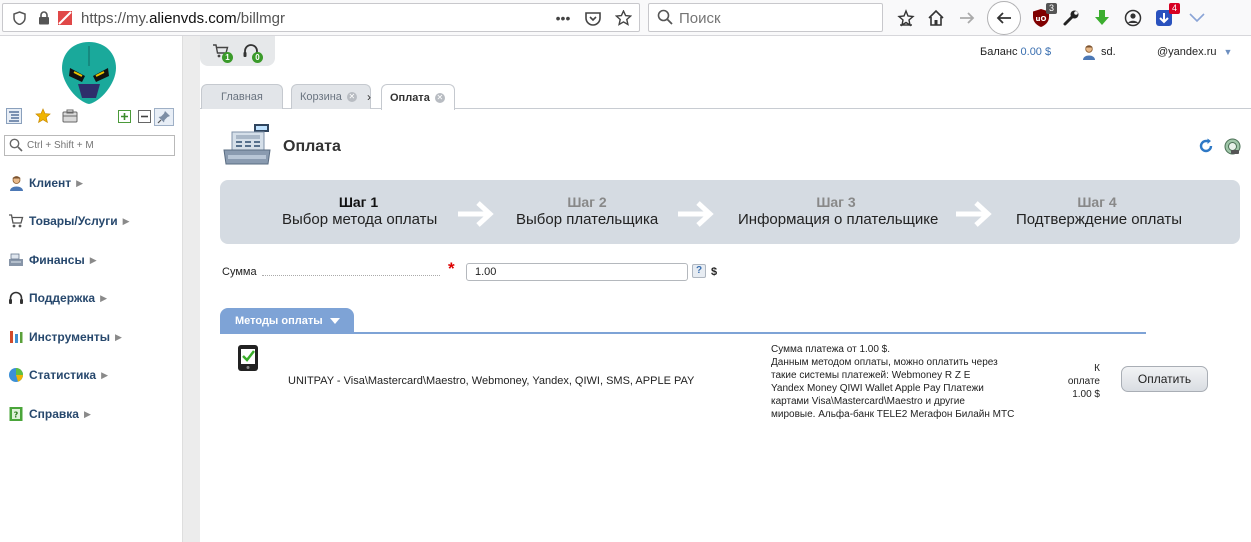  What do you see at coordinates (65, 337) in the screenshot?
I see `sidebar-item-tools: Инструменты ▶` at bounding box center [65, 337].